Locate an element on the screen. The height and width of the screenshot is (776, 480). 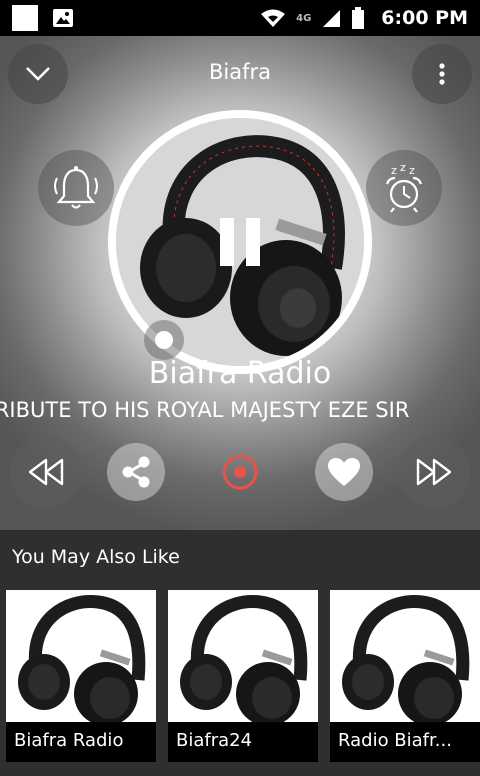
record-button is located at coordinates (240, 472).